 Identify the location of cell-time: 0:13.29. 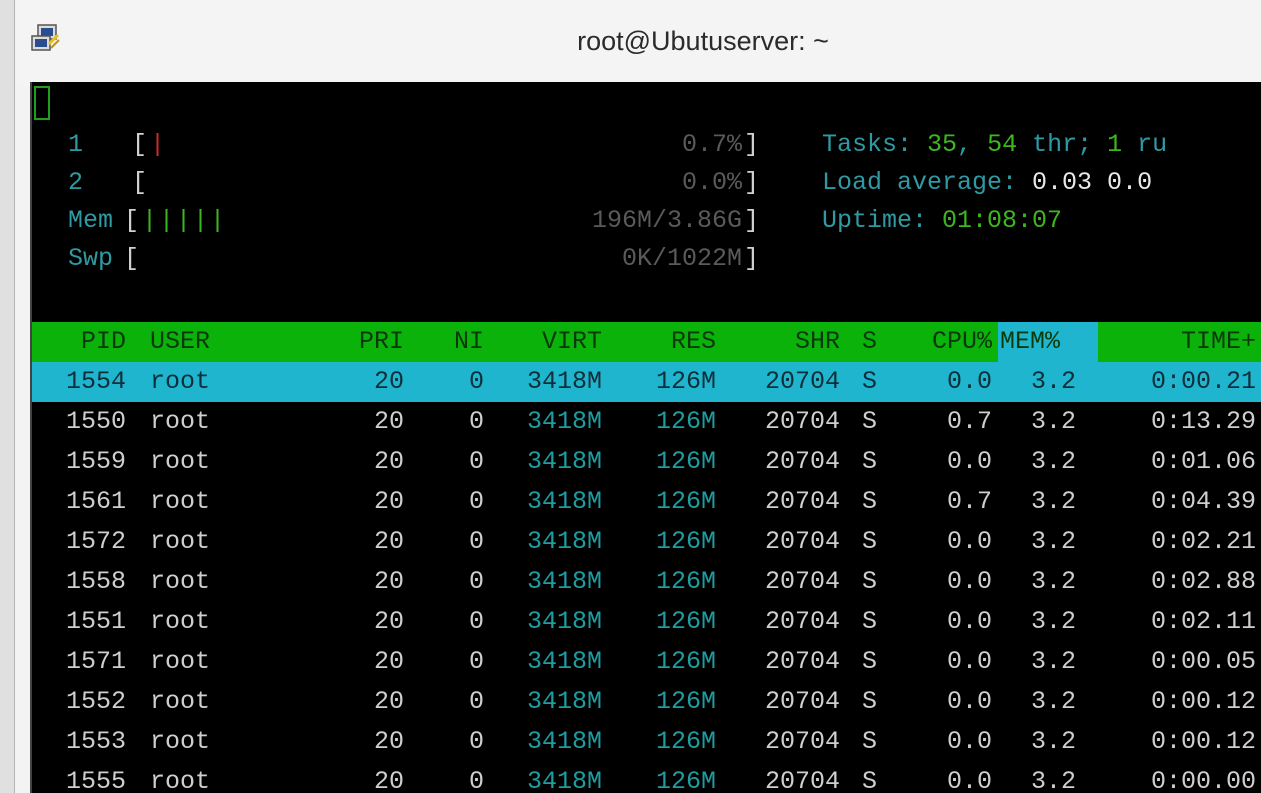
(1203, 421).